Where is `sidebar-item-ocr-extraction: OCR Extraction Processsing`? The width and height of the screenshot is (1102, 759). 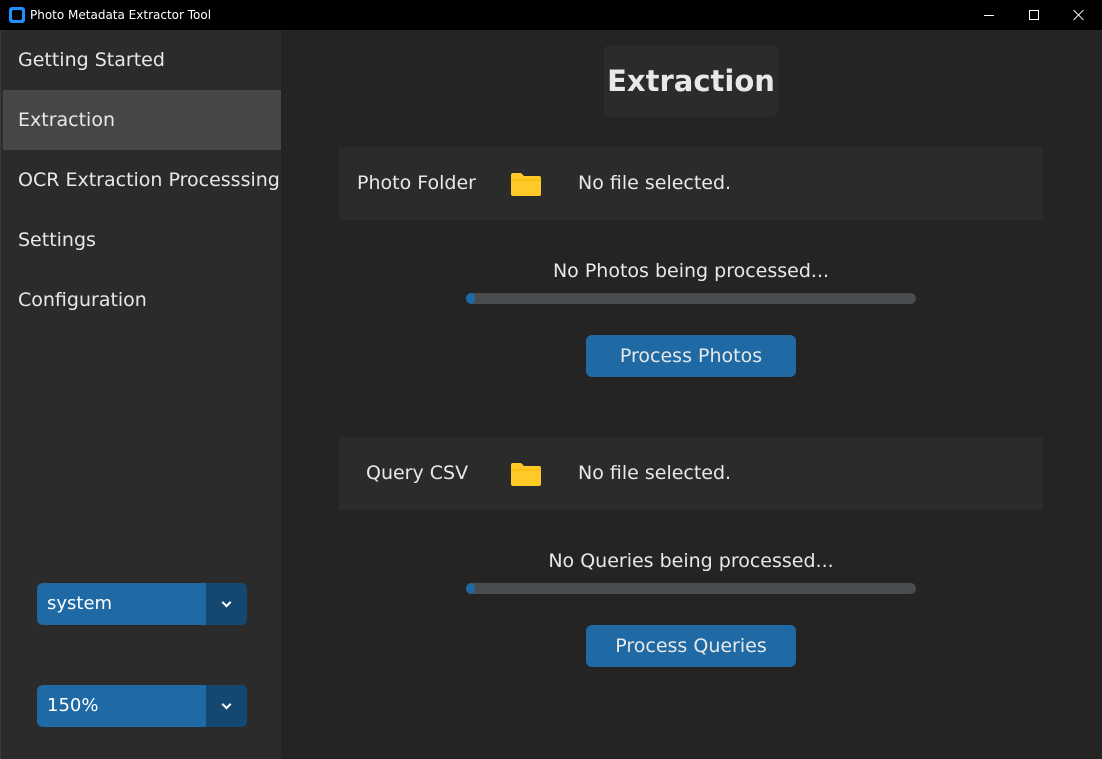
sidebar-item-ocr-extraction: OCR Extraction Processsing is located at coordinates (142, 180).